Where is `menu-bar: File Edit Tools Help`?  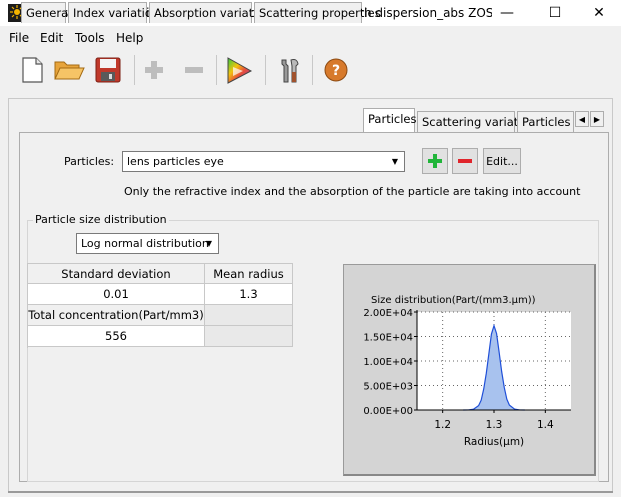
menu-bar: File Edit Tools Help is located at coordinates (310, 38).